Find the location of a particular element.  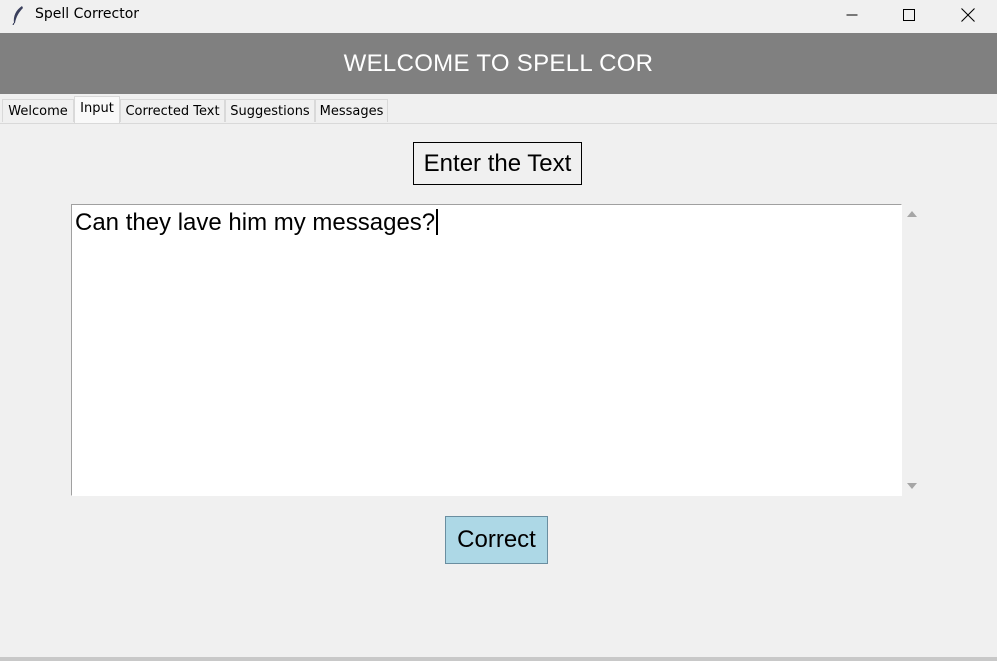

tab-messages: Messages is located at coordinates (351, 110).